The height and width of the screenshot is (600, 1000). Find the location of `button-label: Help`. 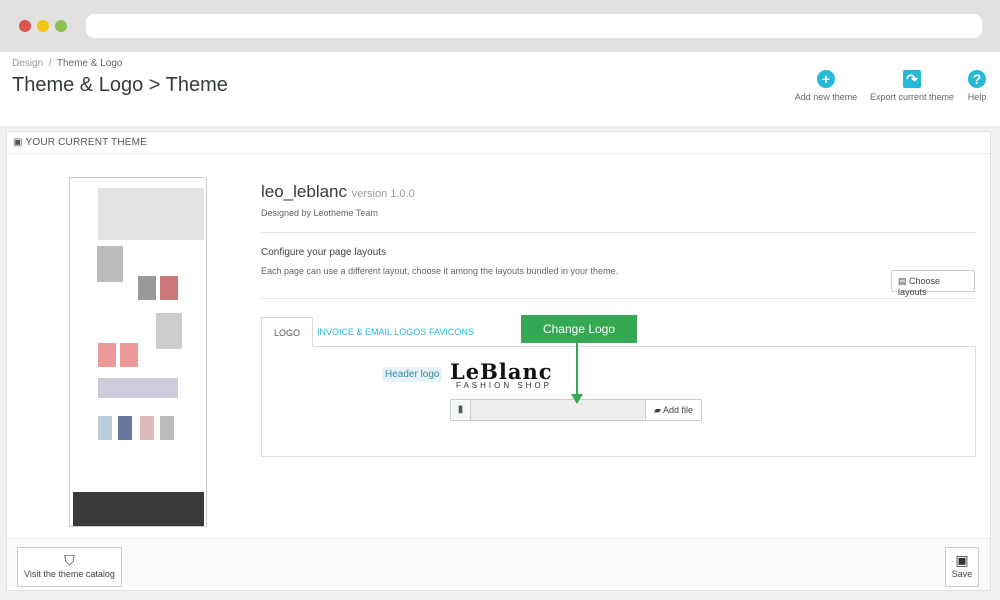

button-label: Help is located at coordinates (977, 97).